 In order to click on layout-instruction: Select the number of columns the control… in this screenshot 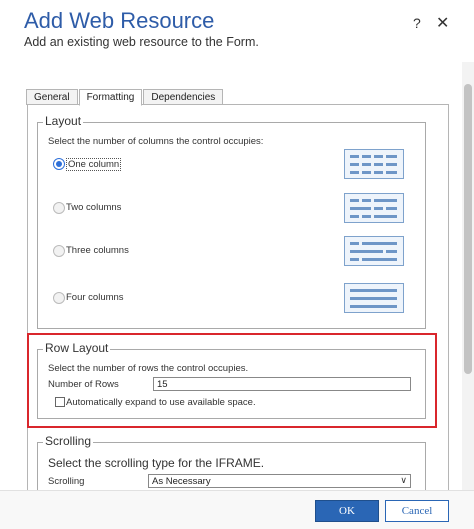, I will do `click(156, 141)`.